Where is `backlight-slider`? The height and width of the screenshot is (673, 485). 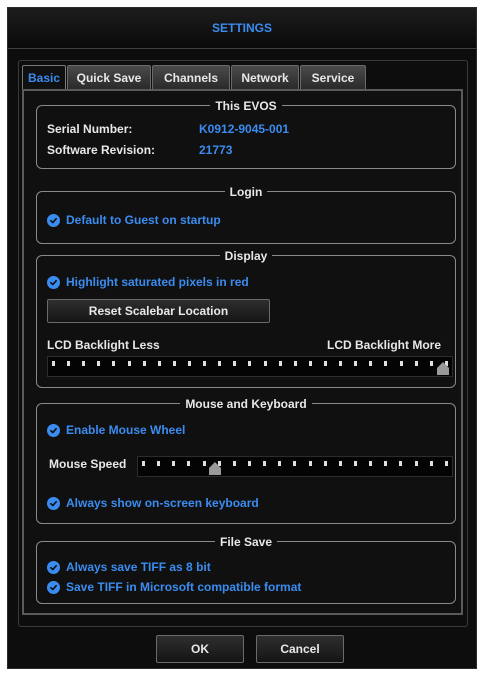
backlight-slider is located at coordinates (250, 366).